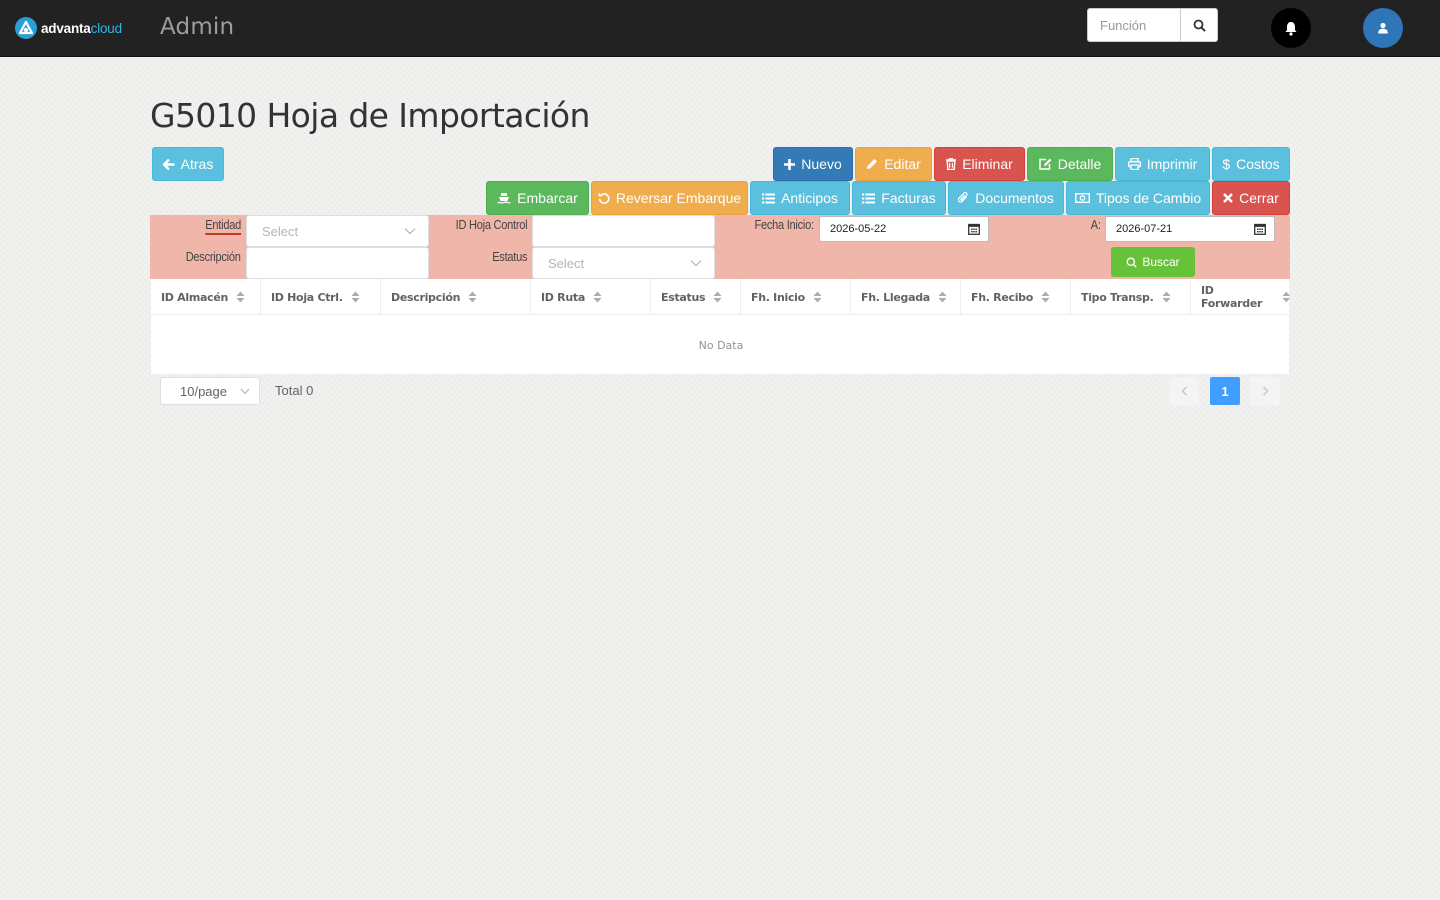  I want to click on advantacloud-logo-icon, so click(26, 28).